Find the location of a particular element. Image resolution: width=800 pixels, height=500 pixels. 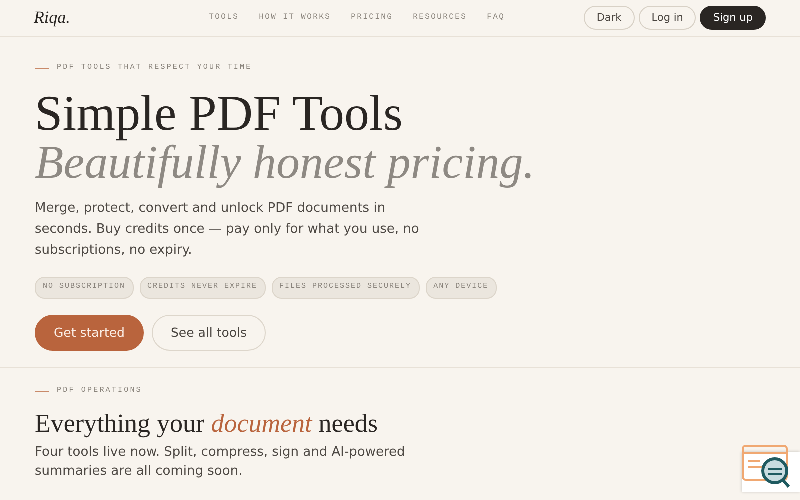

section-description: Four tools live now. Split, compress, sign and AI-powered summaries are all coming soon. is located at coordinates (220, 462).